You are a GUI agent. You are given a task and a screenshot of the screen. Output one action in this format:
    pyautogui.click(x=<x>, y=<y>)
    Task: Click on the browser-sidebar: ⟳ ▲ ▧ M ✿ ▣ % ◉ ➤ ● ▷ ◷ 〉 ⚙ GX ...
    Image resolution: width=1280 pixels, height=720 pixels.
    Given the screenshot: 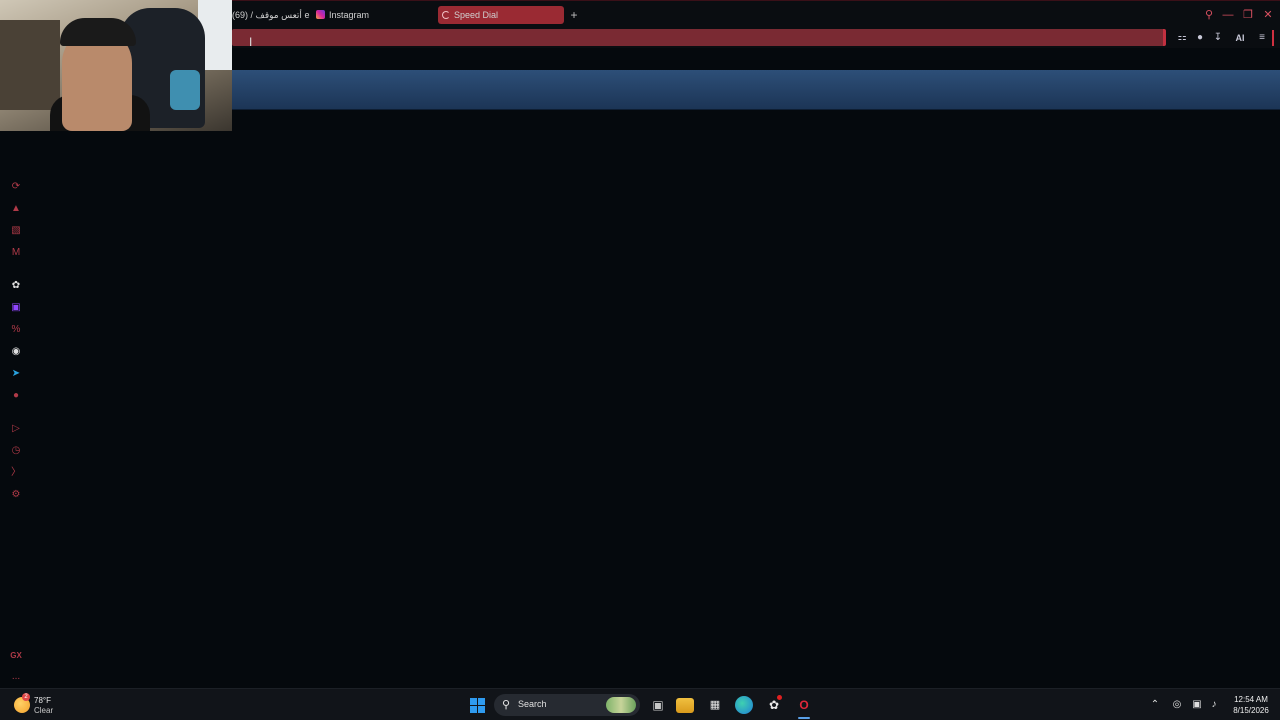 What is the action you would take?
    pyautogui.click(x=16, y=409)
    